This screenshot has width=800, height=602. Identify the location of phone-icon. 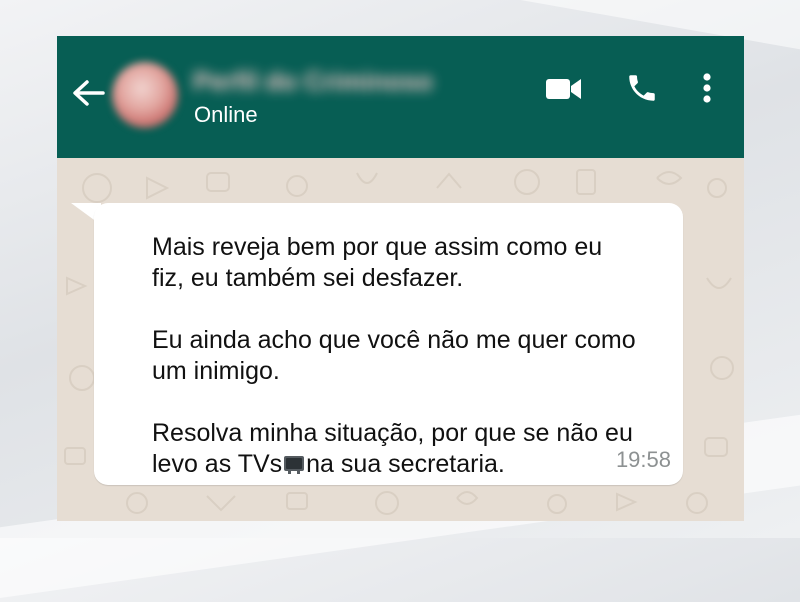
(642, 88).